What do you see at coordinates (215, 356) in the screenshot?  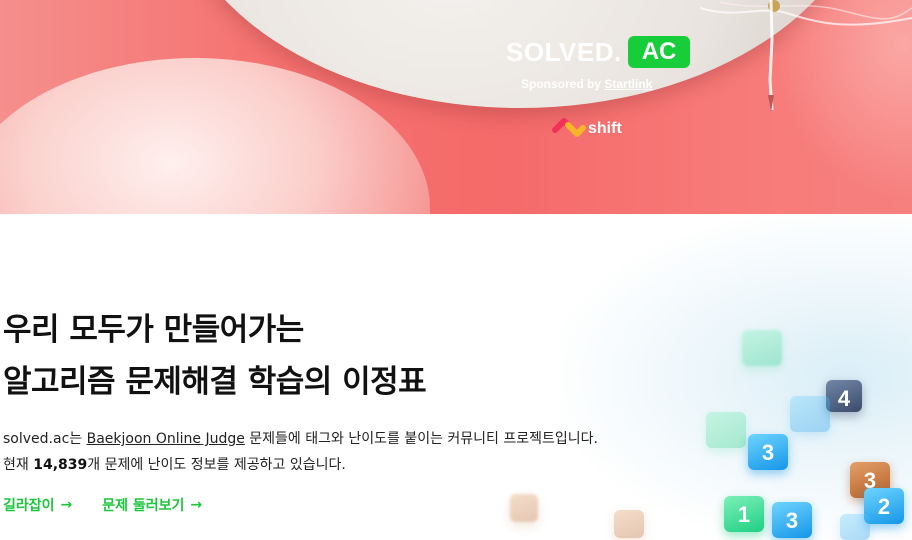 I see `page-headline: 우리 모두가 만들어가는 알고리즘 문제해결 학습의 이정표` at bounding box center [215, 356].